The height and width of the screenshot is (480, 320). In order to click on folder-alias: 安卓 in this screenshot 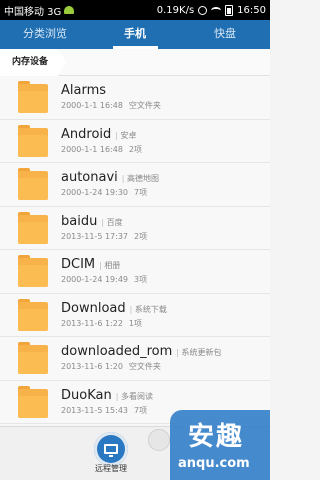, I will do `click(126, 135)`.